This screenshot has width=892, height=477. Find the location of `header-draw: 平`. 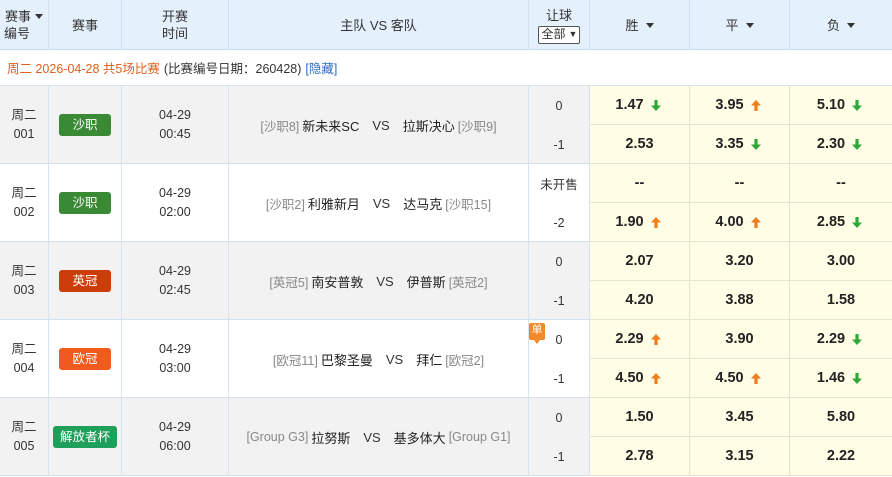

header-draw: 平 is located at coordinates (740, 25).